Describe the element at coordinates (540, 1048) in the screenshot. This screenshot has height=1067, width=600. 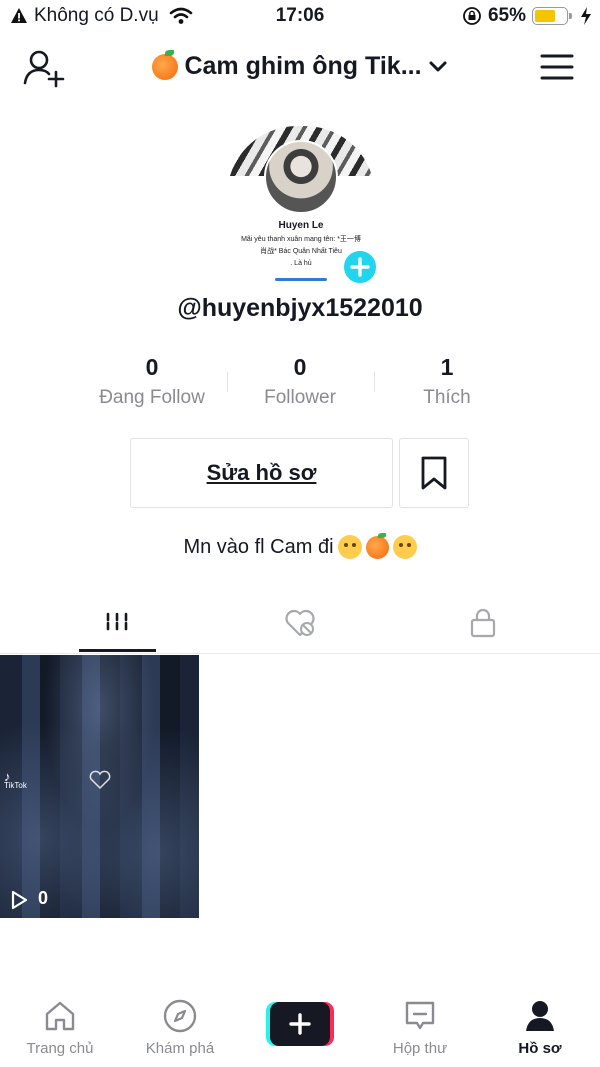
I see `nav-label: Hồ sơ` at that location.